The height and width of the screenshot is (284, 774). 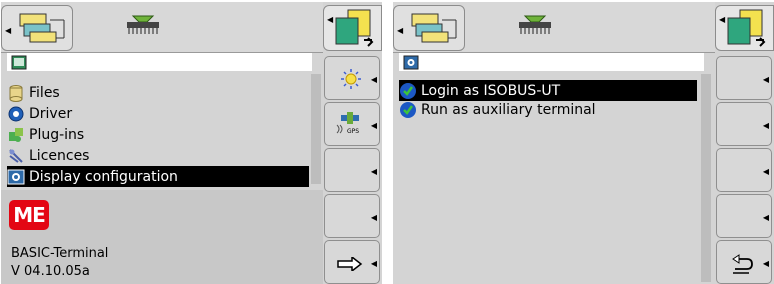 I want to click on menu-item-display-configuration: Display configuration, so click(x=158, y=176).